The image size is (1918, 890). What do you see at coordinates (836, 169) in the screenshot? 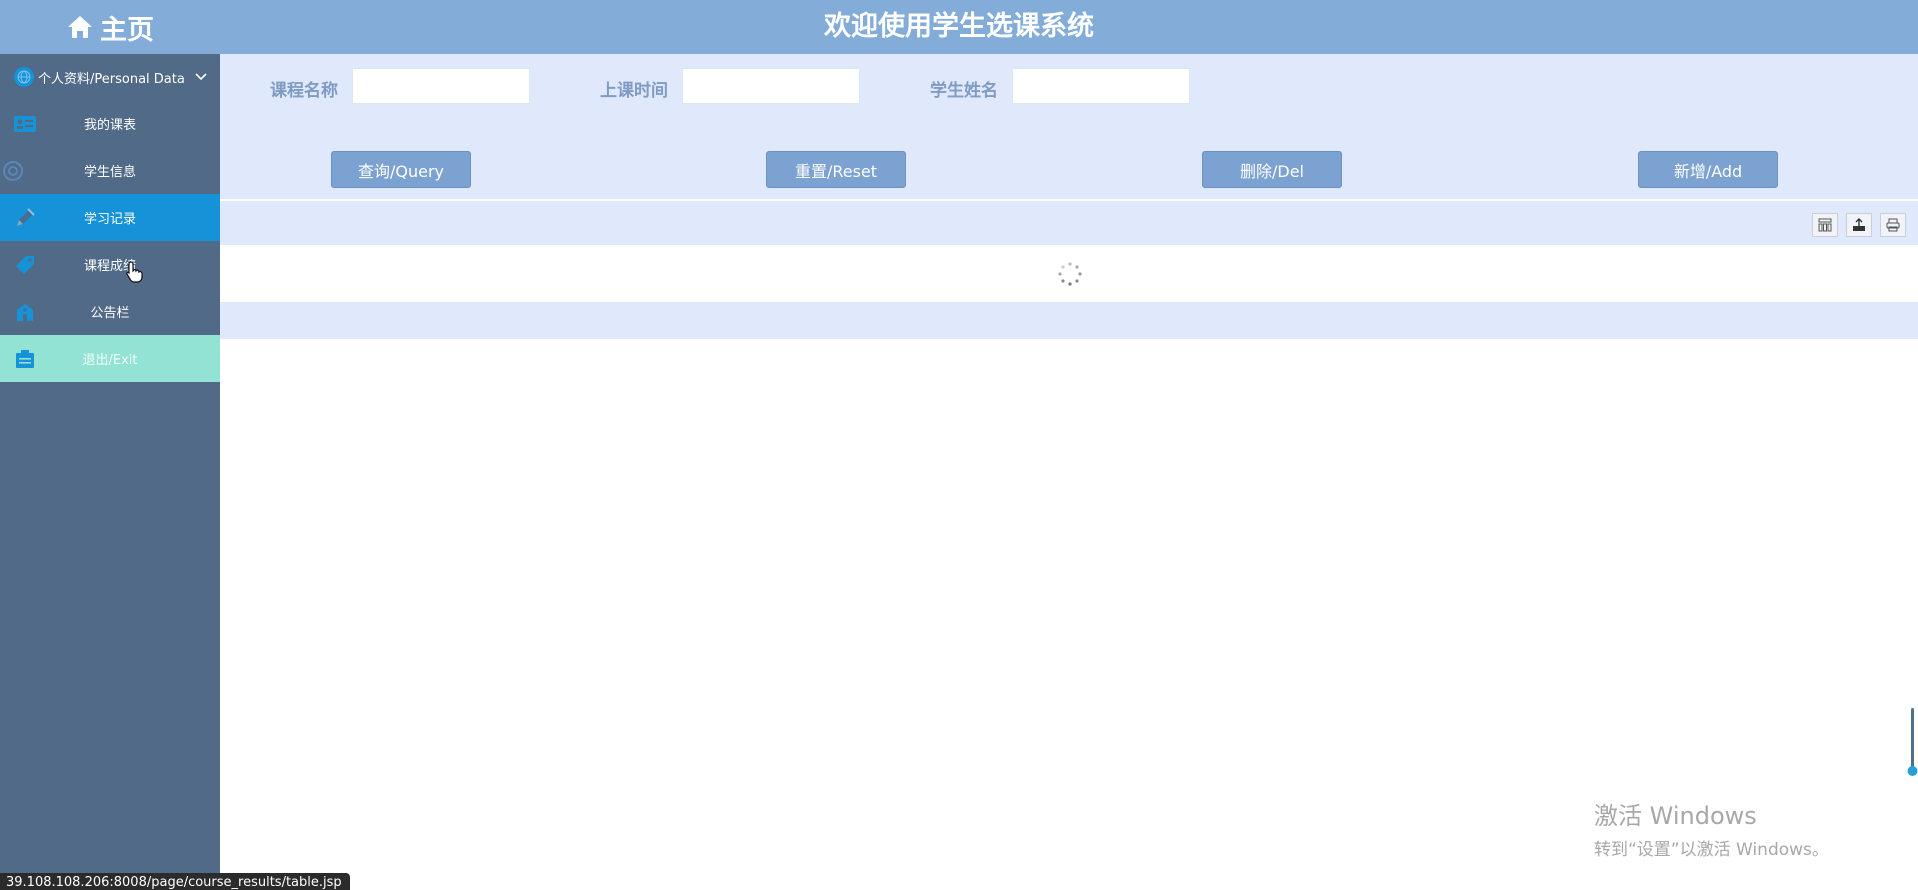
I see `reset-button: 重置/Reset` at bounding box center [836, 169].